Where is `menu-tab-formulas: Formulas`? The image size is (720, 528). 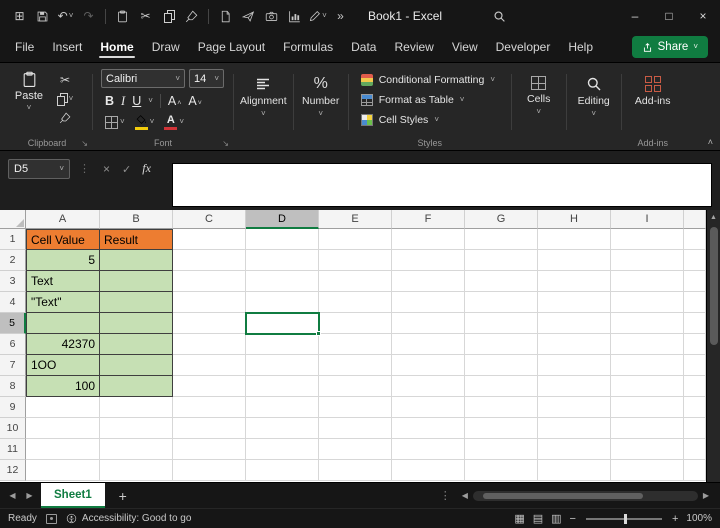
menu-tab-formulas: Formulas is located at coordinates (308, 47).